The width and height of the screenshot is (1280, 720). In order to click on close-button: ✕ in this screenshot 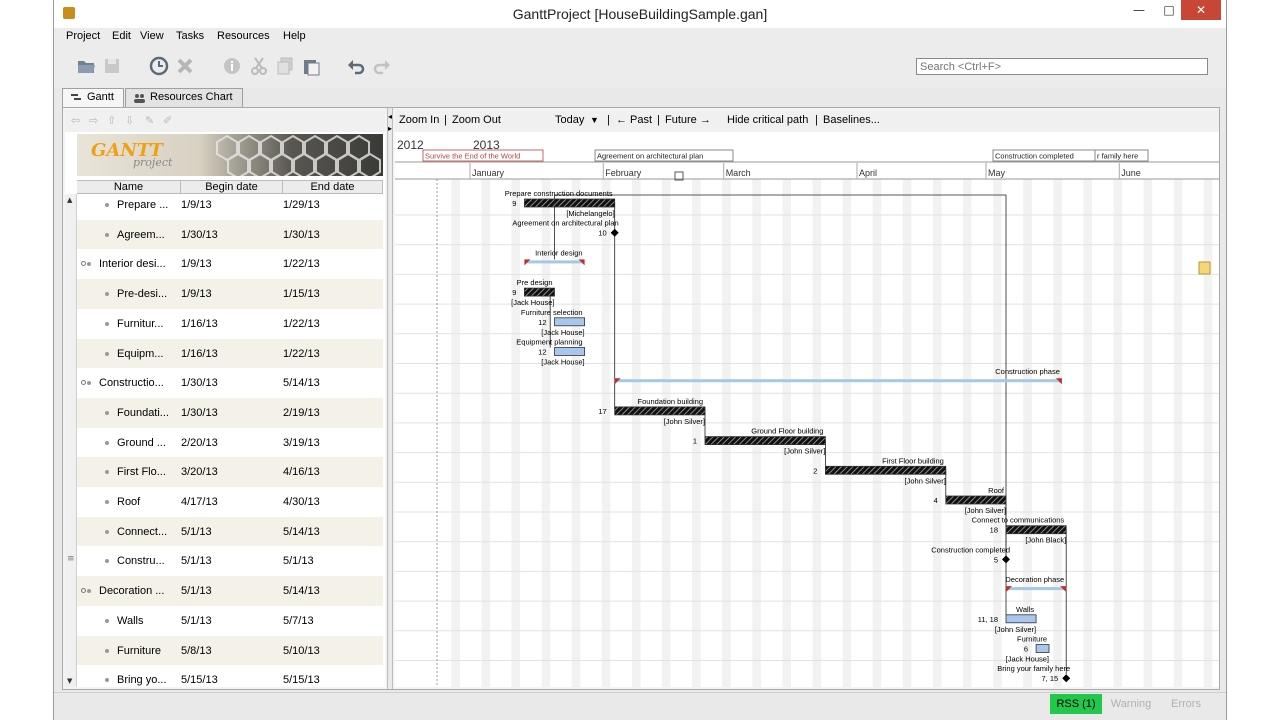, I will do `click(1201, 10)`.